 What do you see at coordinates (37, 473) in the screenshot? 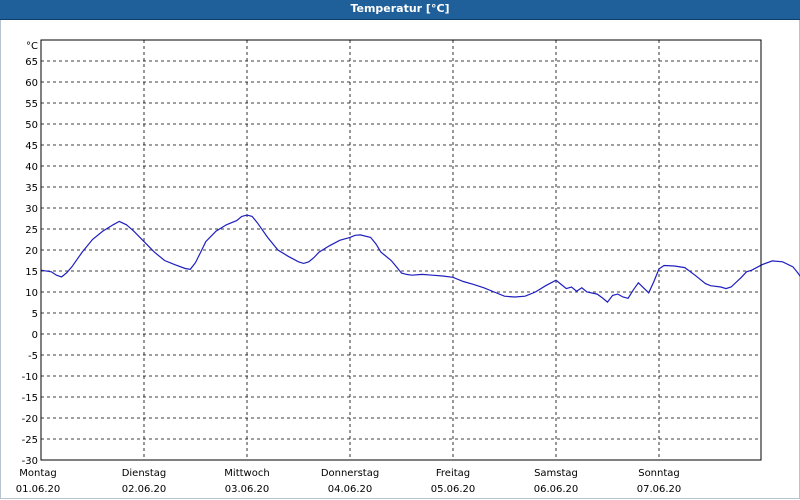
I see `x-day-label: Montag` at bounding box center [37, 473].